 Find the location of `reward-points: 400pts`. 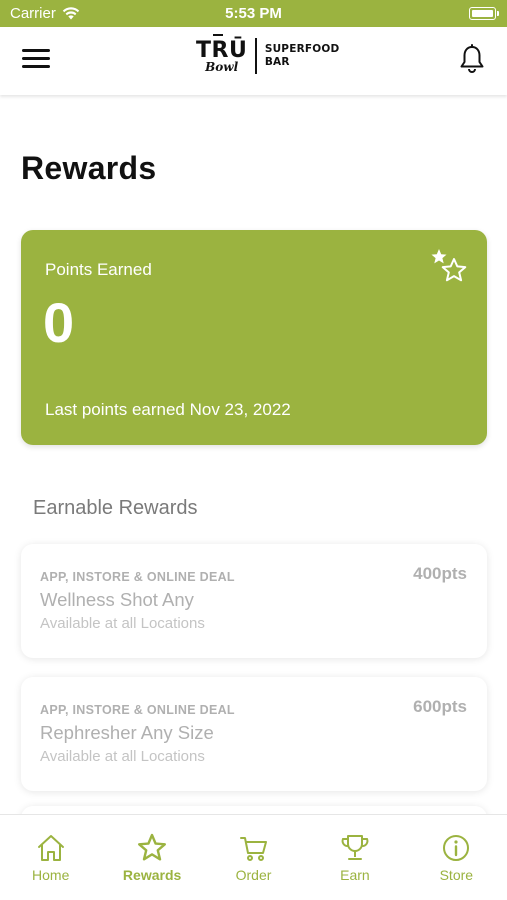

reward-points: 400pts is located at coordinates (440, 573).